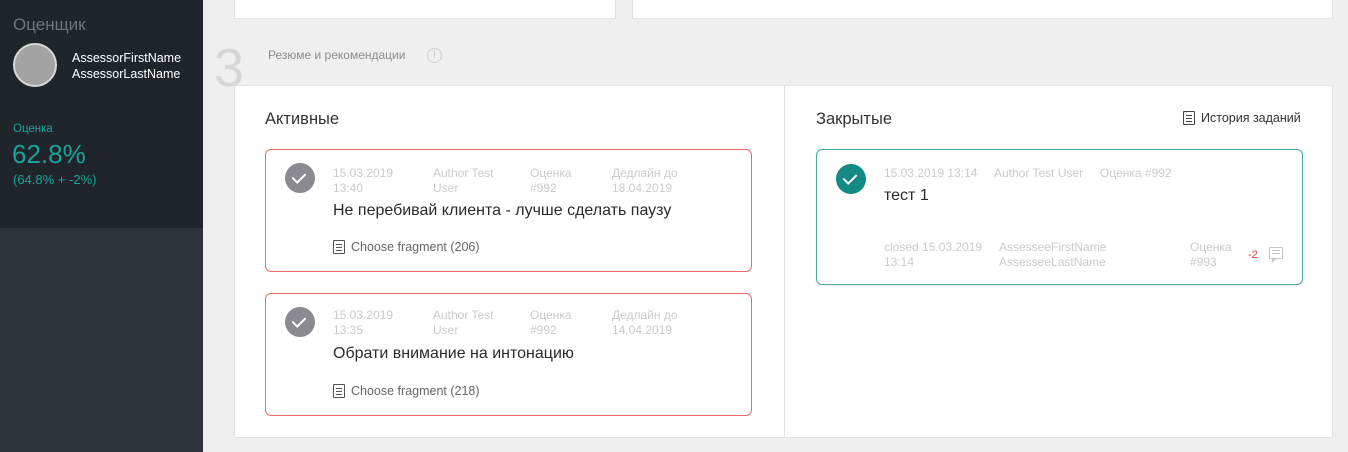  I want to click on task-deadline: Дедлайн до 18.04.2019, so click(645, 180).